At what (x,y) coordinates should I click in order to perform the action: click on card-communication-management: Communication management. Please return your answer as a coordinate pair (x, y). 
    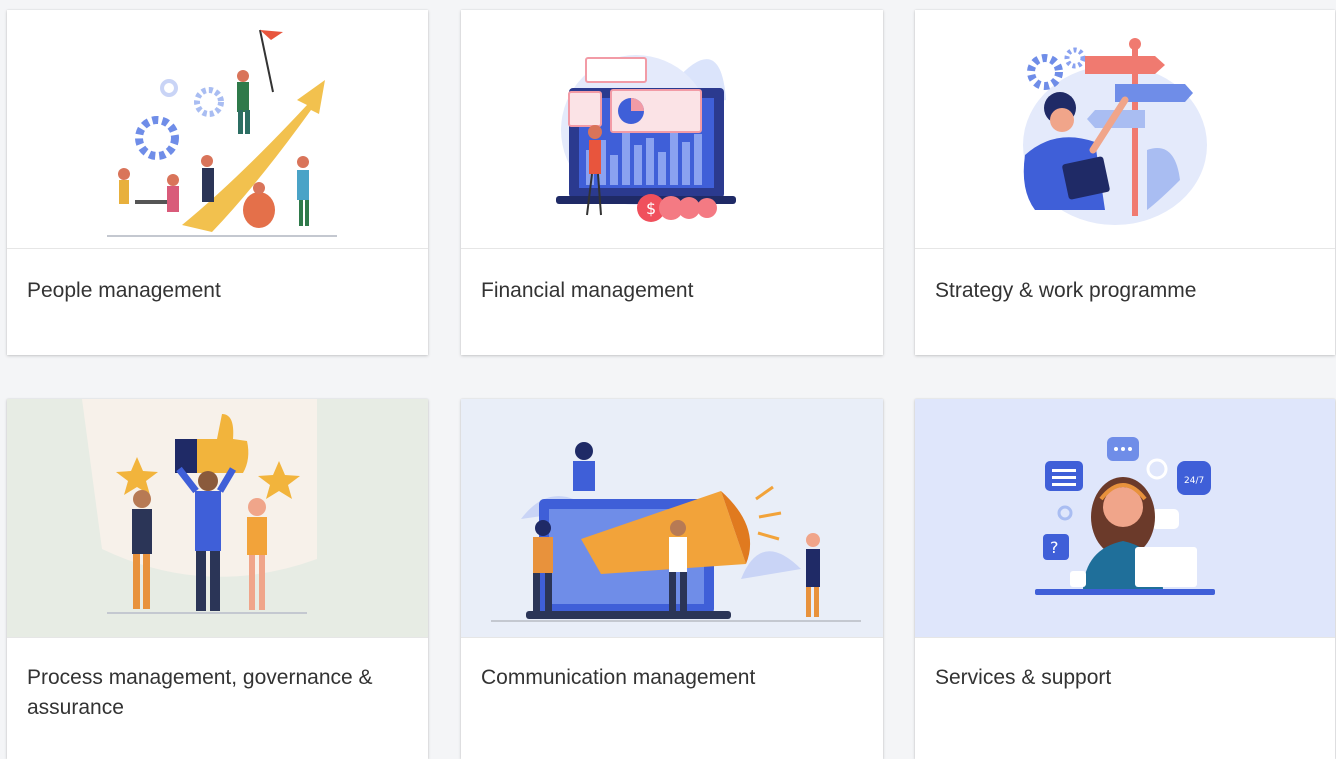
    Looking at the image, I should click on (672, 579).